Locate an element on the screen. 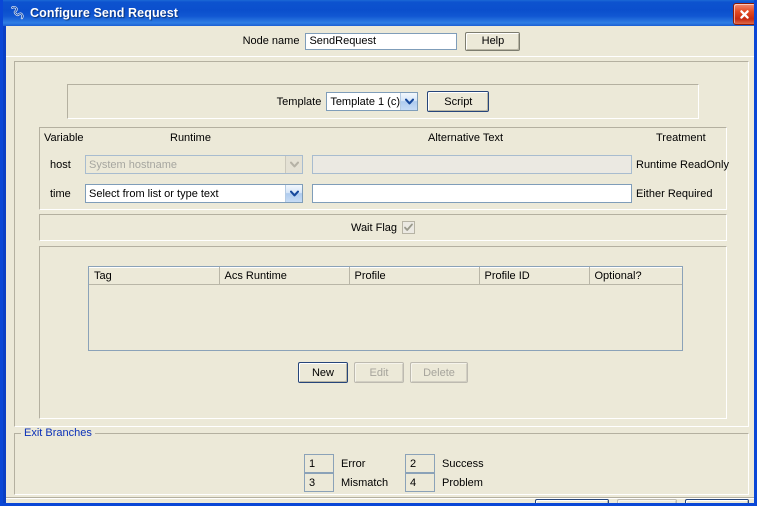 The width and height of the screenshot is (757, 506). column-header-variable: Variable is located at coordinates (64, 138).